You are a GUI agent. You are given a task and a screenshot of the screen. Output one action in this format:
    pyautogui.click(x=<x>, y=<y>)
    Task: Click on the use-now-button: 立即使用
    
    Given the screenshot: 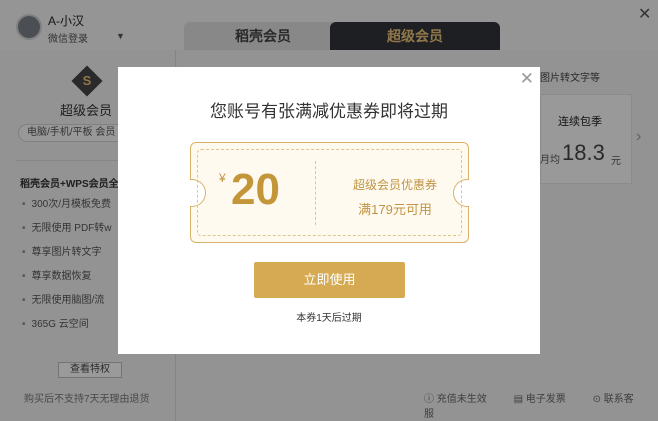 What is the action you would take?
    pyautogui.click(x=329, y=280)
    